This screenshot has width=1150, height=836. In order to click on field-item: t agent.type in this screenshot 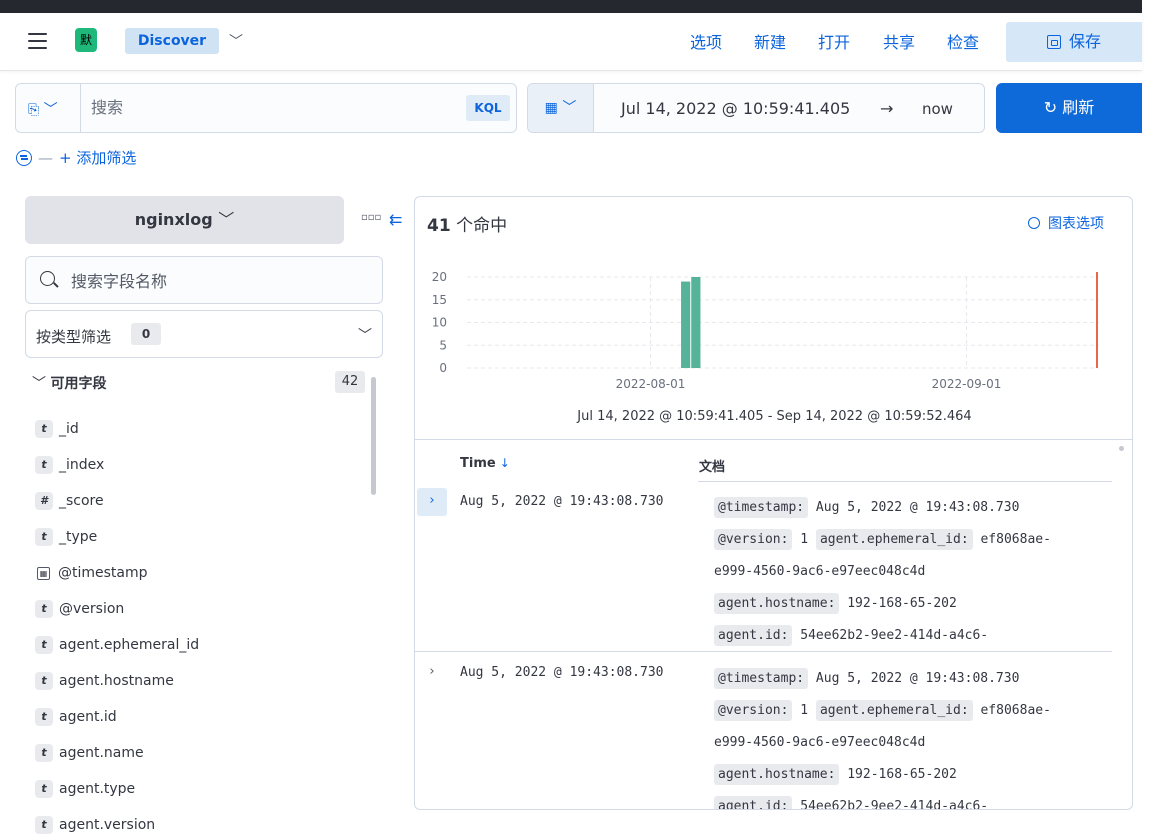, I will do `click(117, 789)`.